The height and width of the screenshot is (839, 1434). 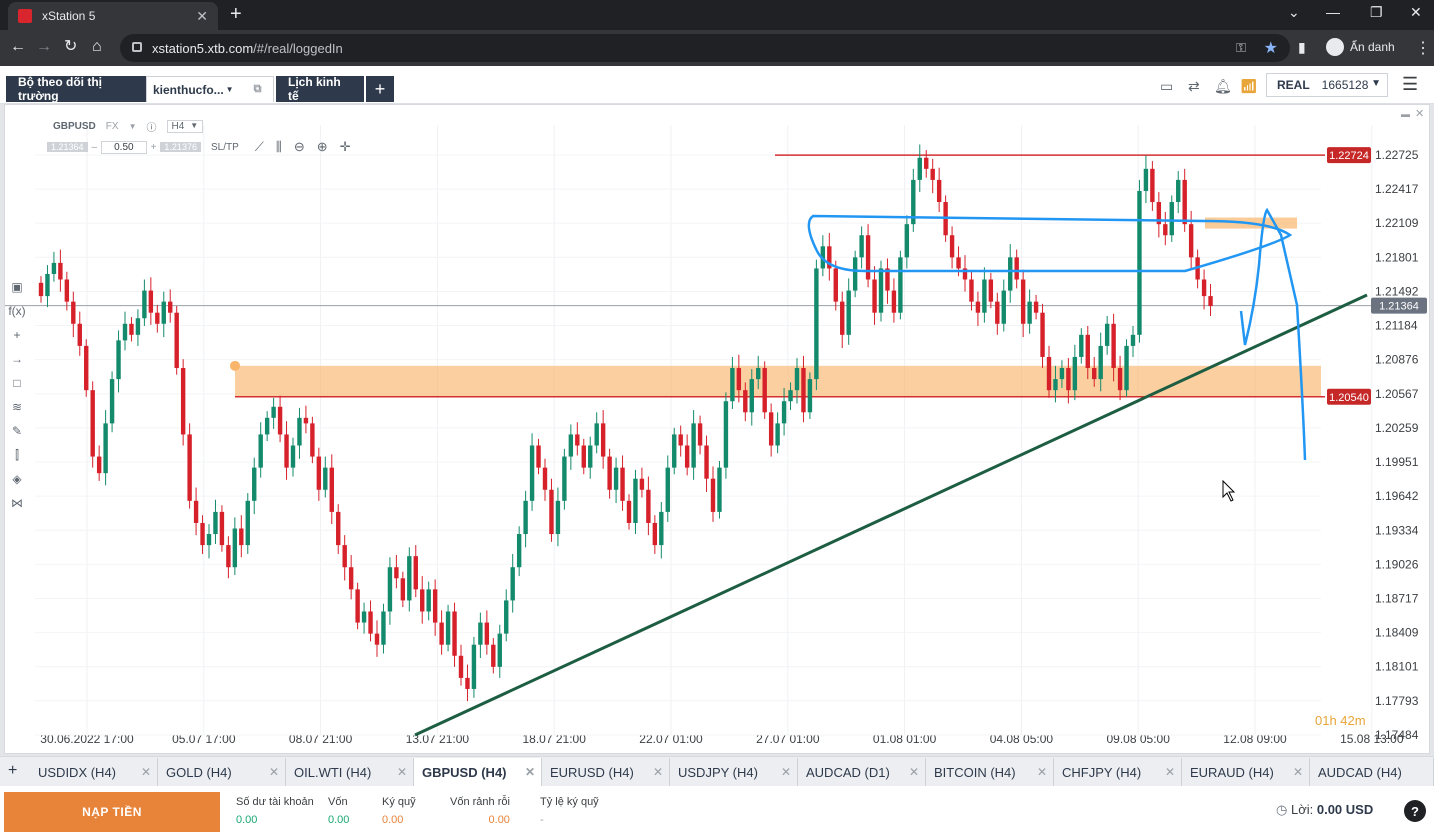 What do you see at coordinates (230, 89) in the screenshot?
I see `tab-dropdown-icon: ▼` at bounding box center [230, 89].